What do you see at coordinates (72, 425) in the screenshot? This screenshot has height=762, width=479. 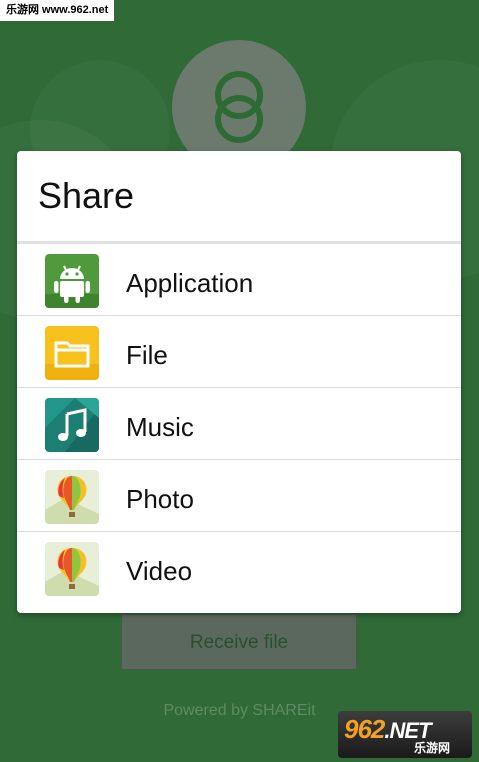 I see `music-note-icon` at bounding box center [72, 425].